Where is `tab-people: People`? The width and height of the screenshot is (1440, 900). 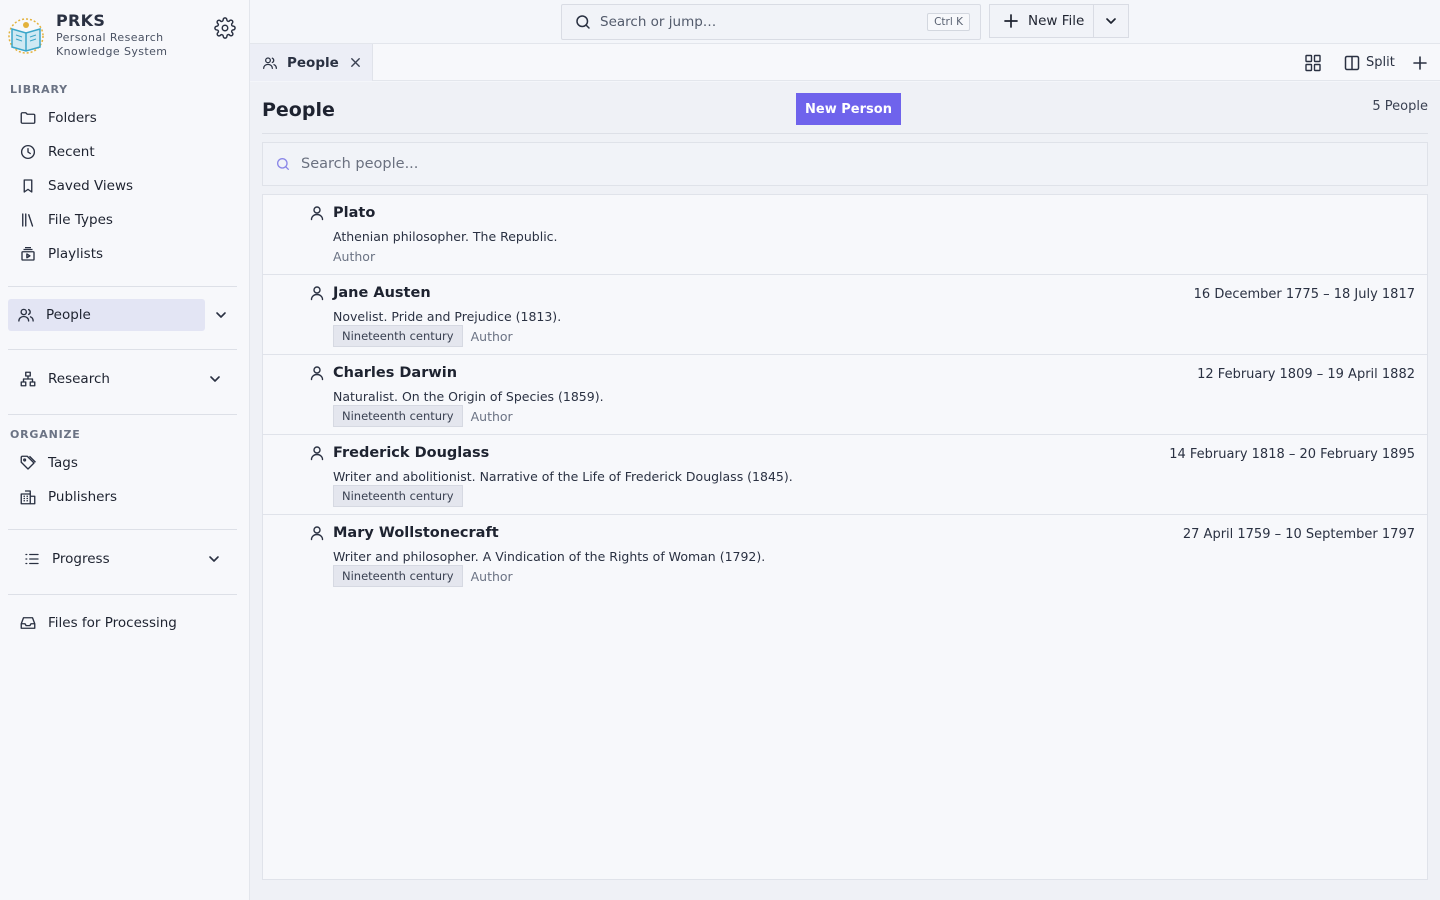
tab-people: People is located at coordinates (311, 62).